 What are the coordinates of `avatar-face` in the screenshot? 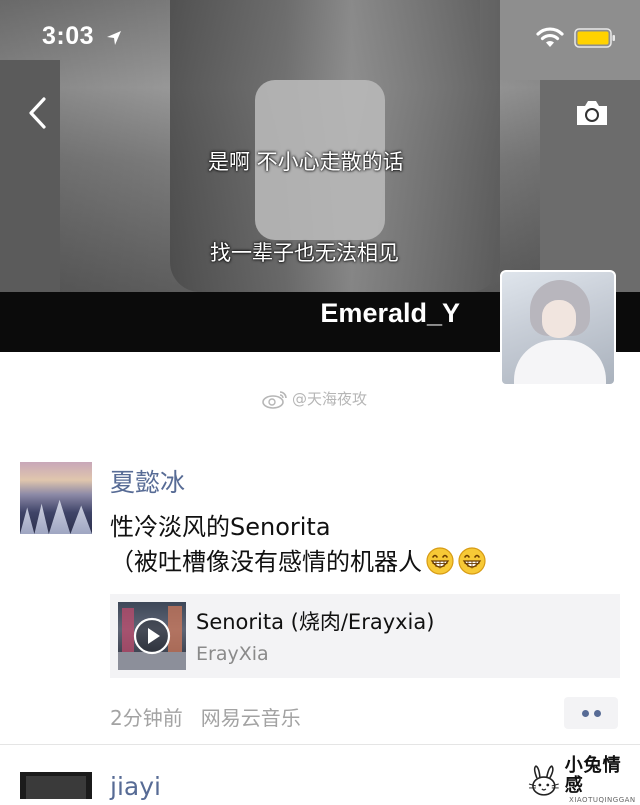 It's located at (559, 319).